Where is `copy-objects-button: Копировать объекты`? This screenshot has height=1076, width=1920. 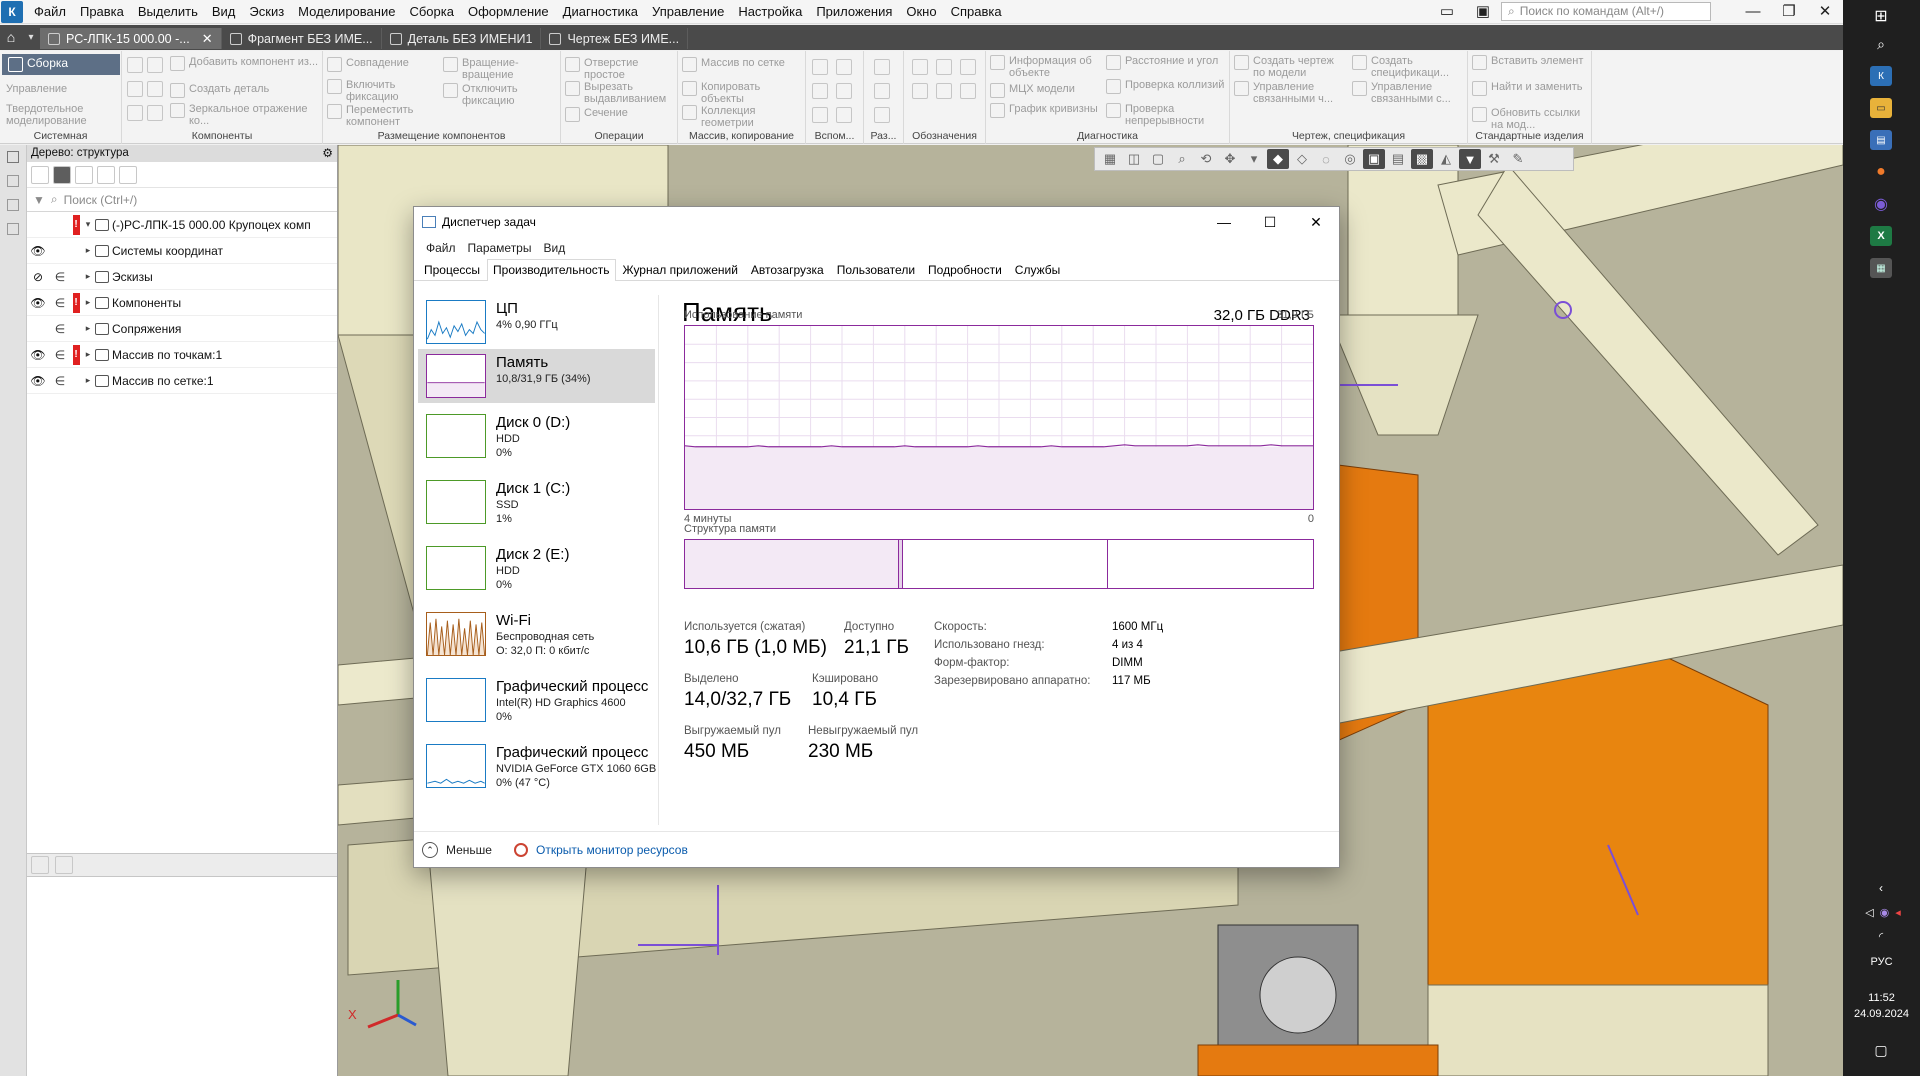
copy-objects-button: Копировать объекты is located at coordinates (742, 93).